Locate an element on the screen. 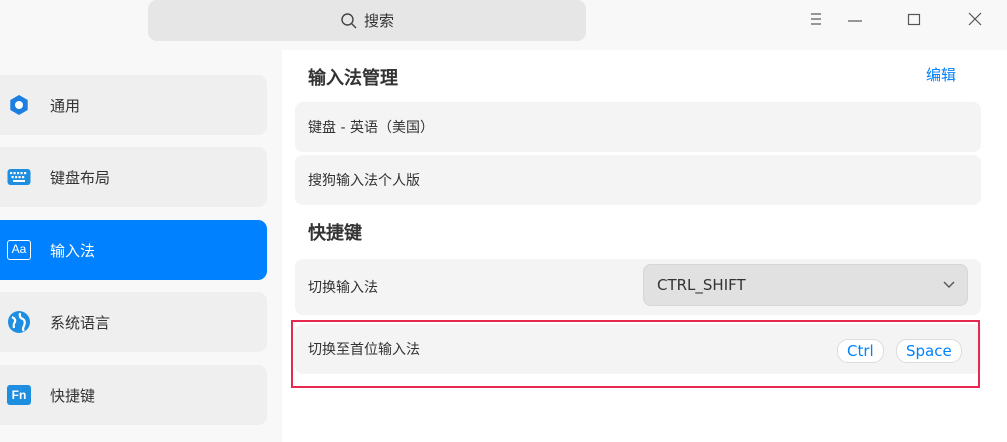 The height and width of the screenshot is (442, 1007). sidebar-item-label: 键盘布局 is located at coordinates (80, 177).